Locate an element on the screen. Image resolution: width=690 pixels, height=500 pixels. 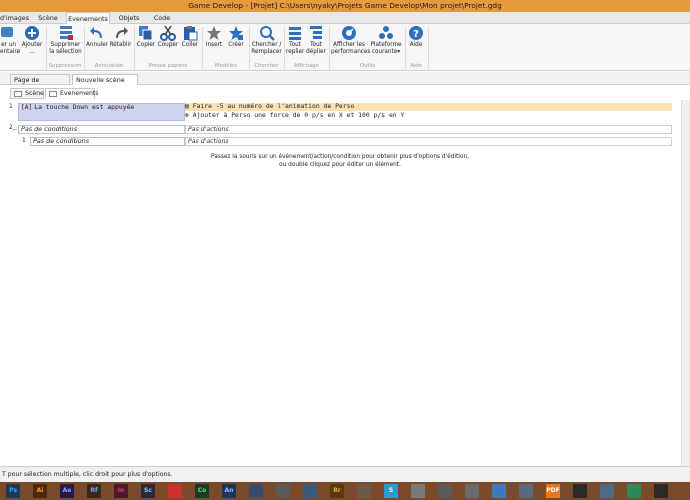
vertical-scrollbar is located at coordinates (685, 283).